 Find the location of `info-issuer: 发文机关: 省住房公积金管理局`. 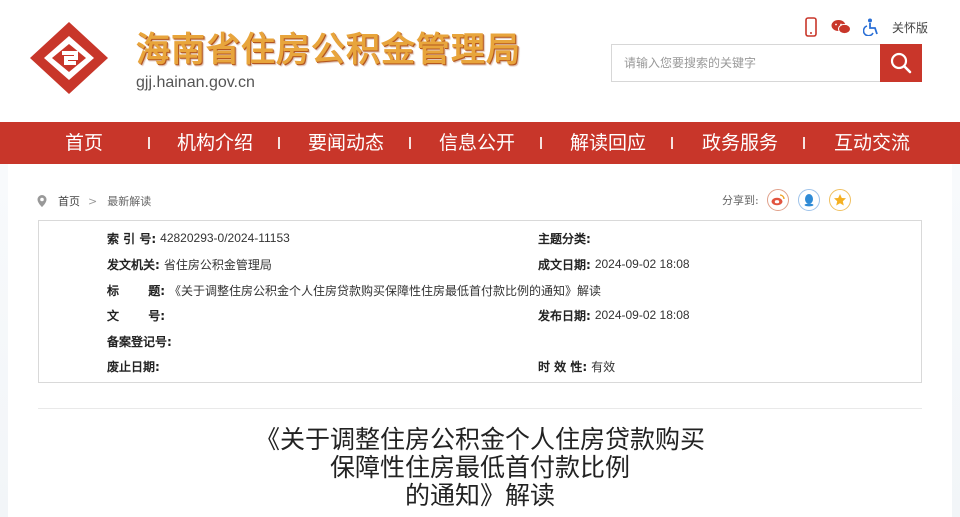

info-issuer: 发文机关: 省住房公积金管理局 is located at coordinates (189, 264).